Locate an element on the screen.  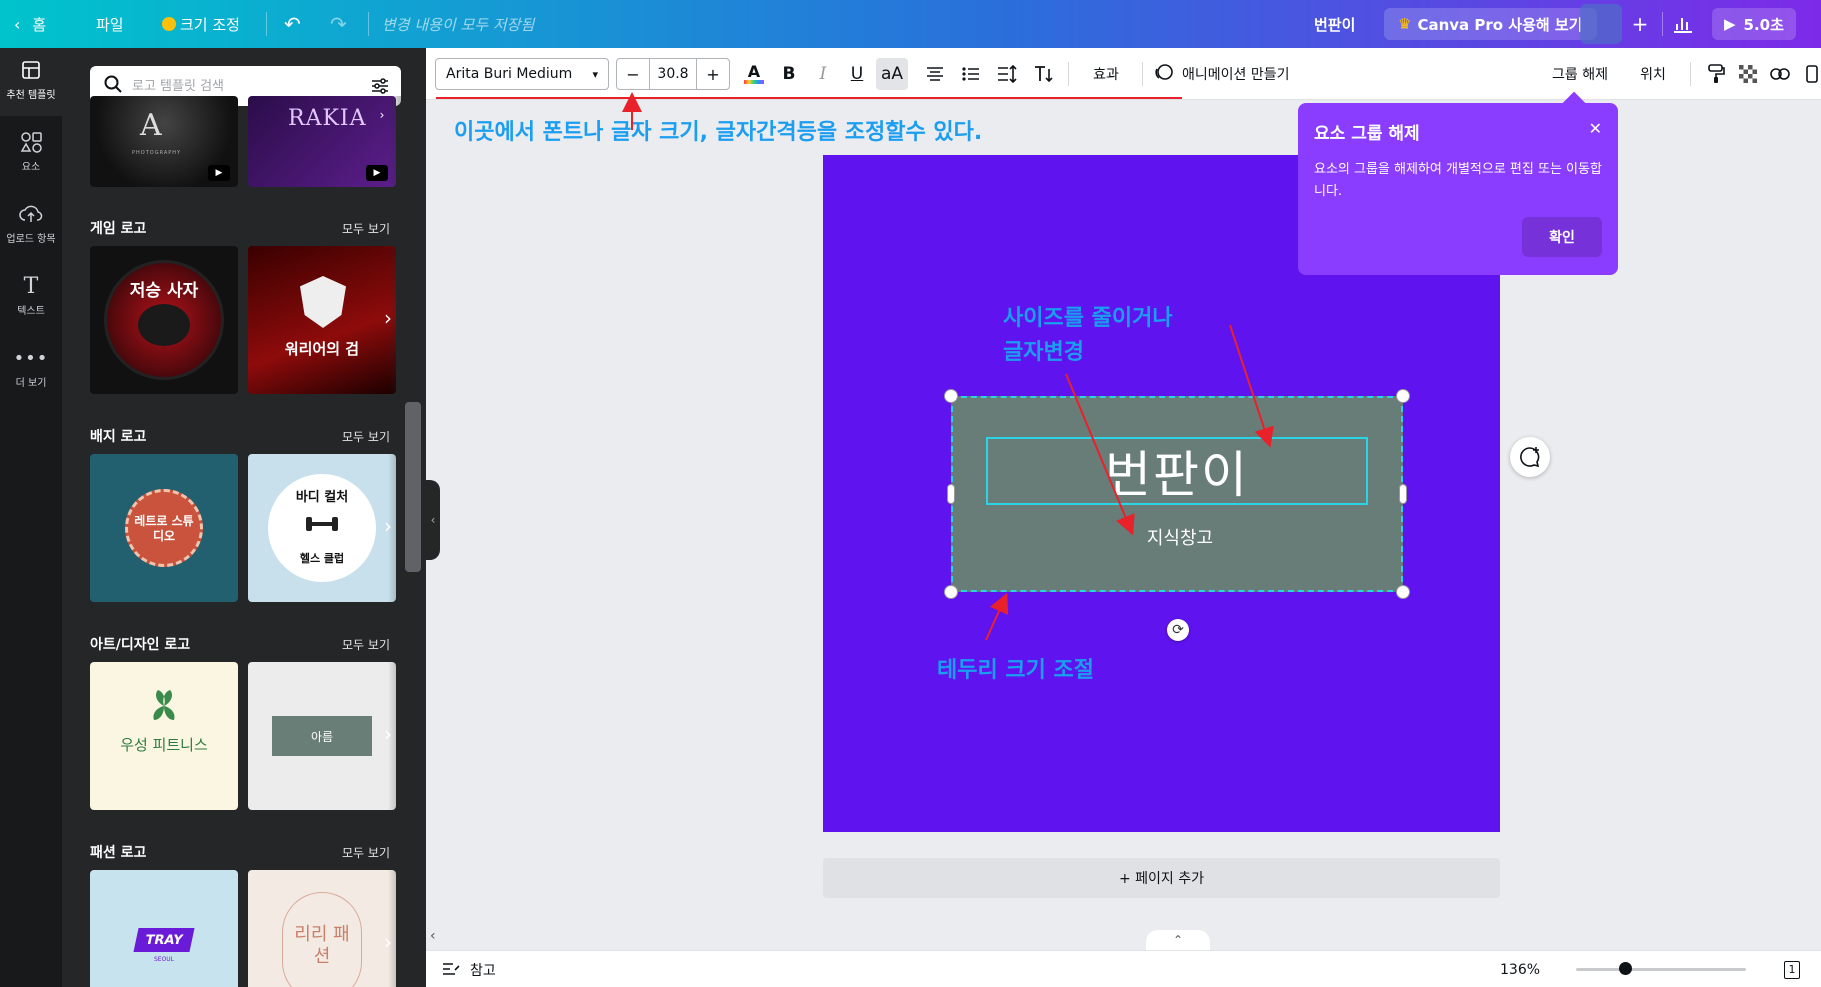
resize-handle-top-right is located at coordinates (1403, 396).